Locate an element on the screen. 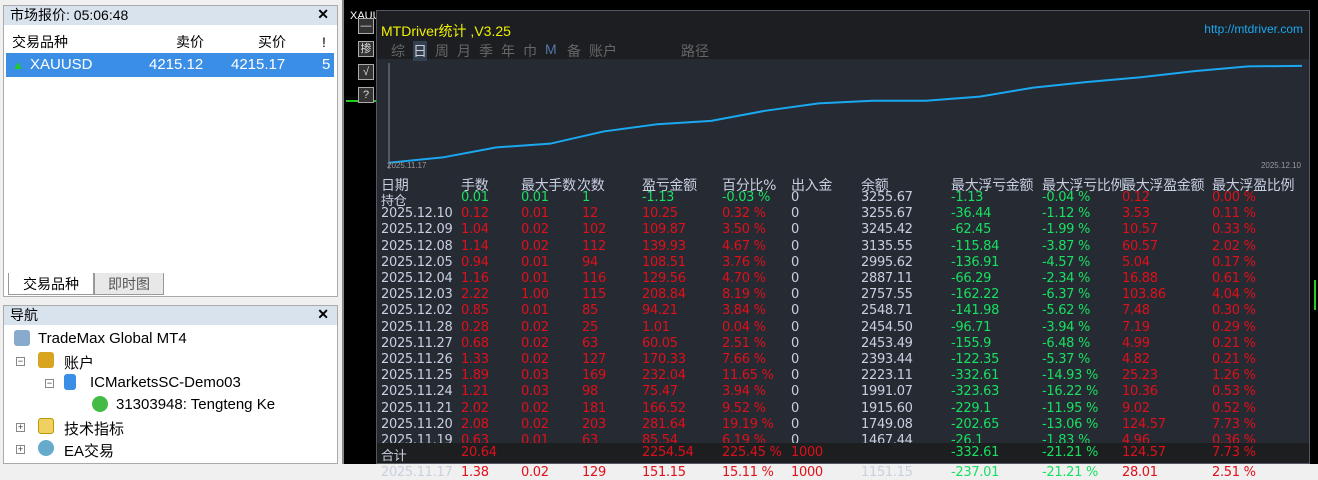  tab-2: 周 is located at coordinates (442, 51).